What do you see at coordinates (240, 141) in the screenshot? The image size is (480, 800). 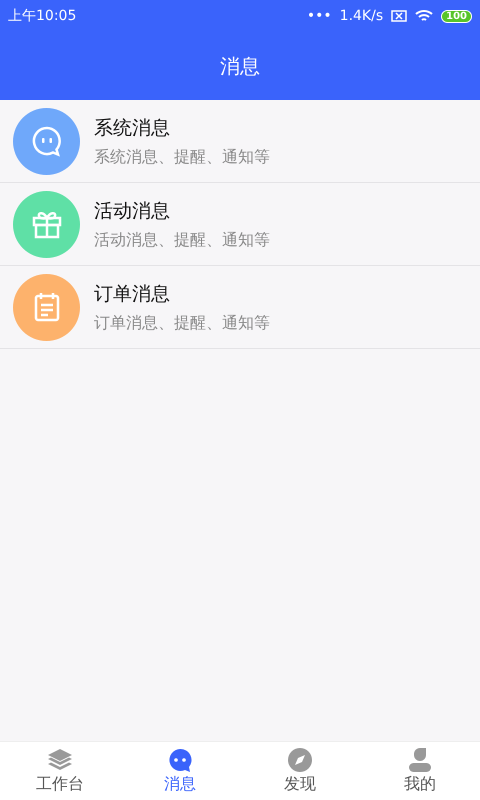 I see `message-category-item: 系统消息 系统消息、提醒、通知等` at bounding box center [240, 141].